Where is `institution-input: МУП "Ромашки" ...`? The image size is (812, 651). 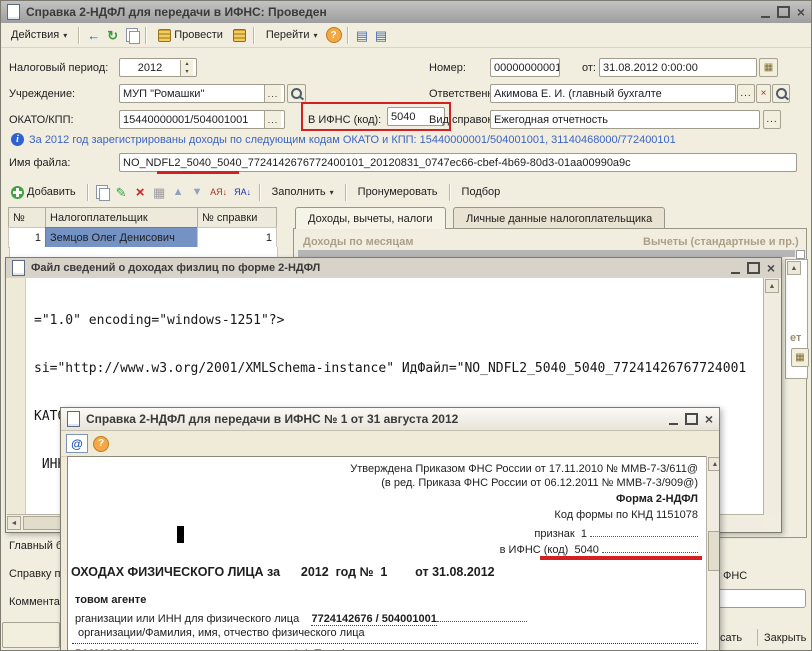
institution-input: МУП "Ромашки" ... is located at coordinates (202, 93).